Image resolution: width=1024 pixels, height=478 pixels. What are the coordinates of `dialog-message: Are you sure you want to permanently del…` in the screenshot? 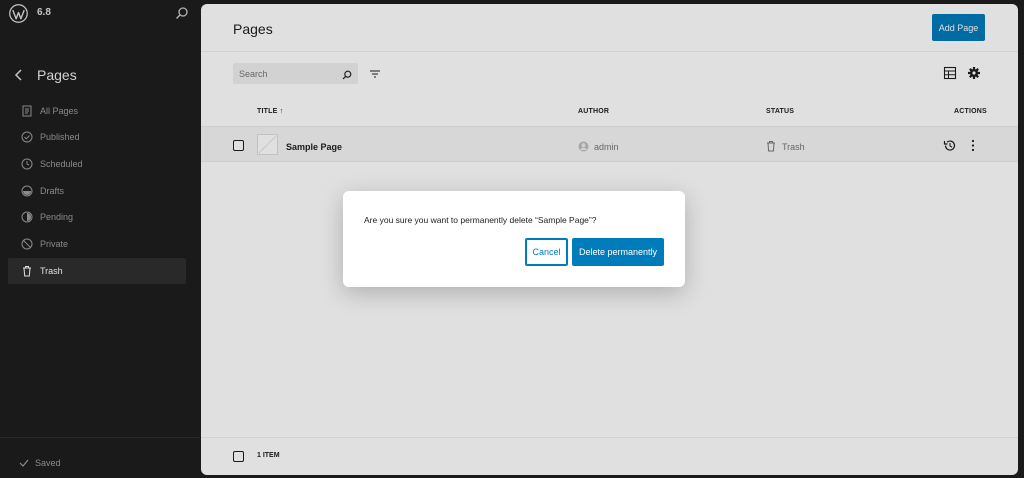 It's located at (480, 220).